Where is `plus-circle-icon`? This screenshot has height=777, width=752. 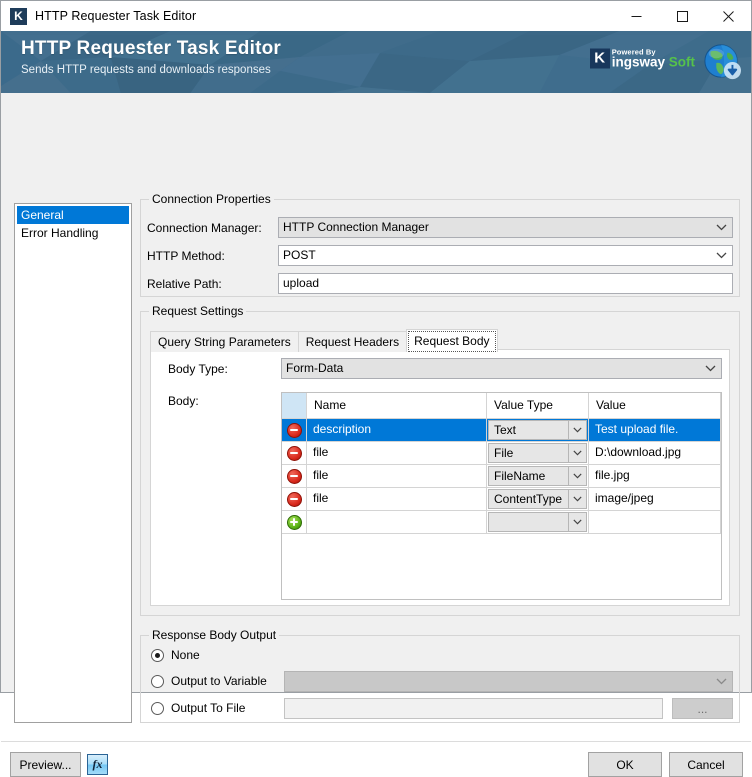
plus-circle-icon is located at coordinates (294, 522).